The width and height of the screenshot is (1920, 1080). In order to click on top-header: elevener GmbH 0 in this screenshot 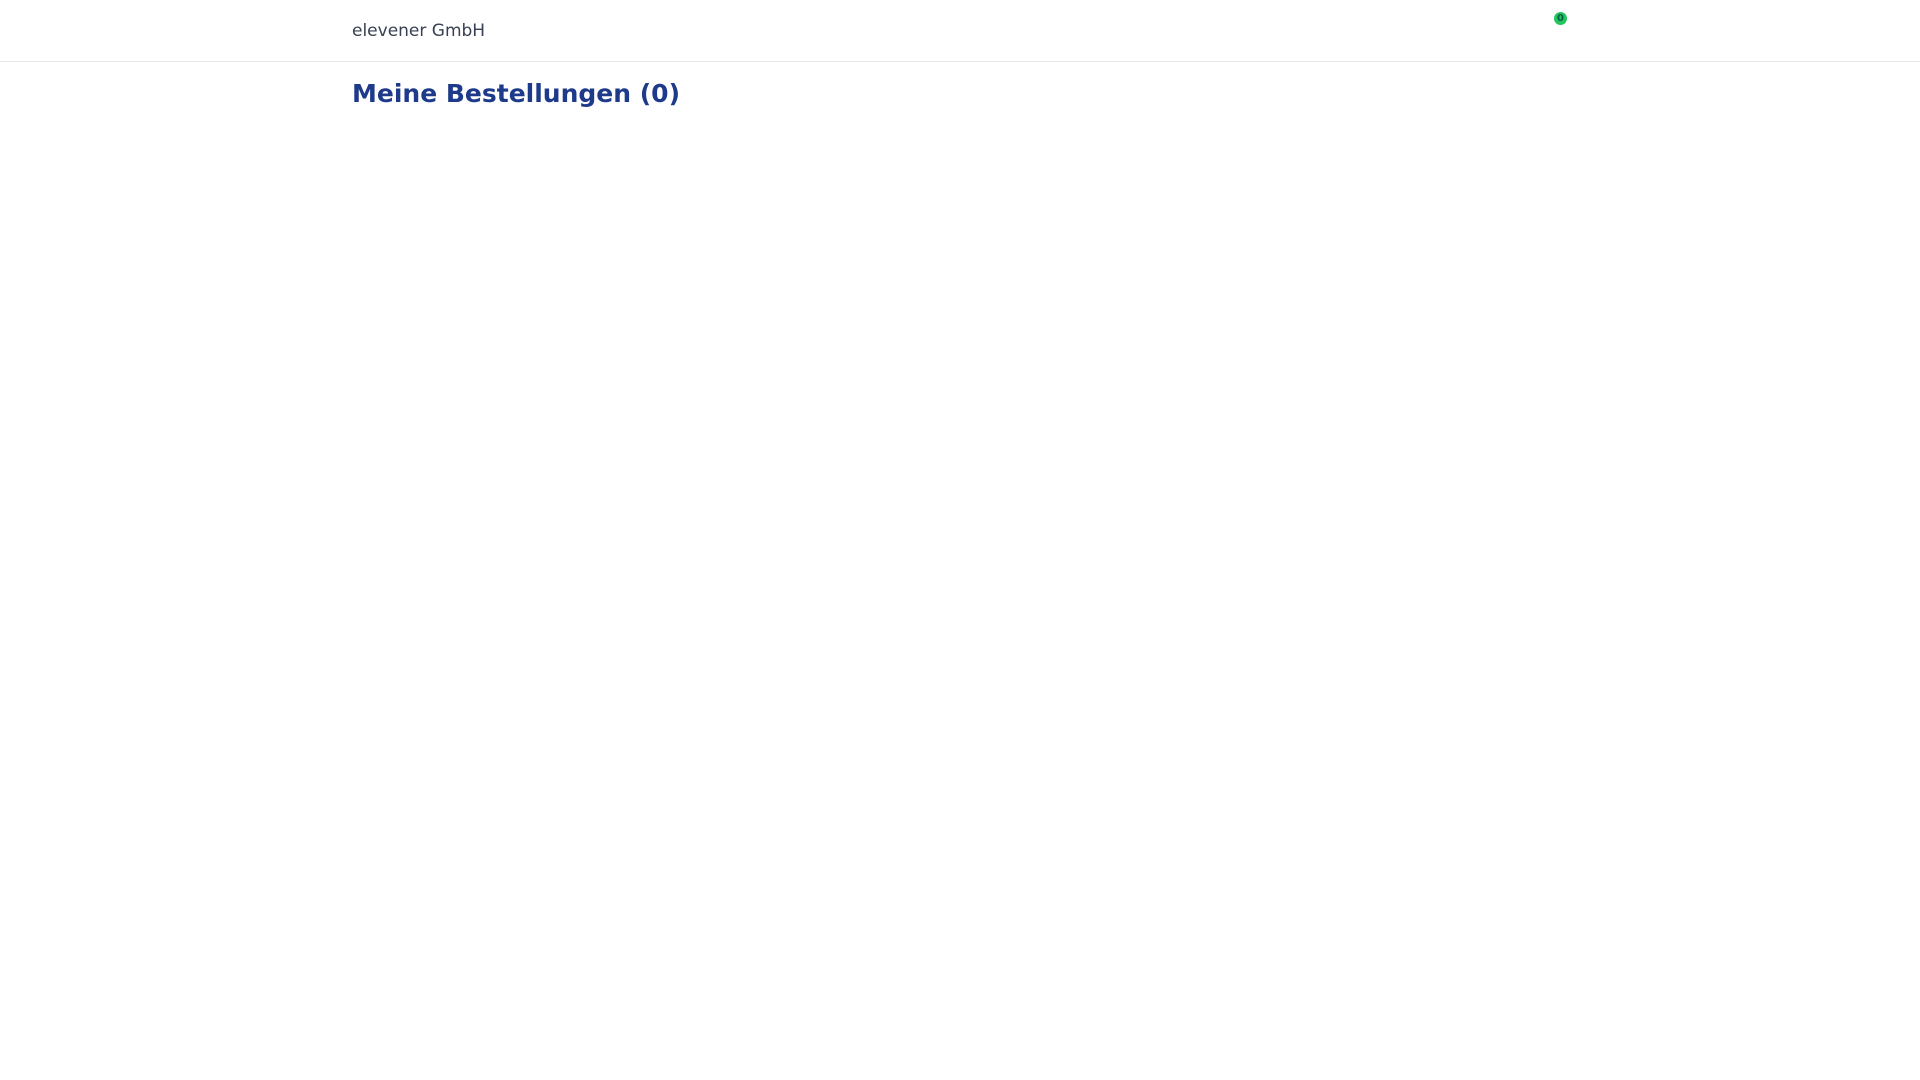, I will do `click(960, 31)`.